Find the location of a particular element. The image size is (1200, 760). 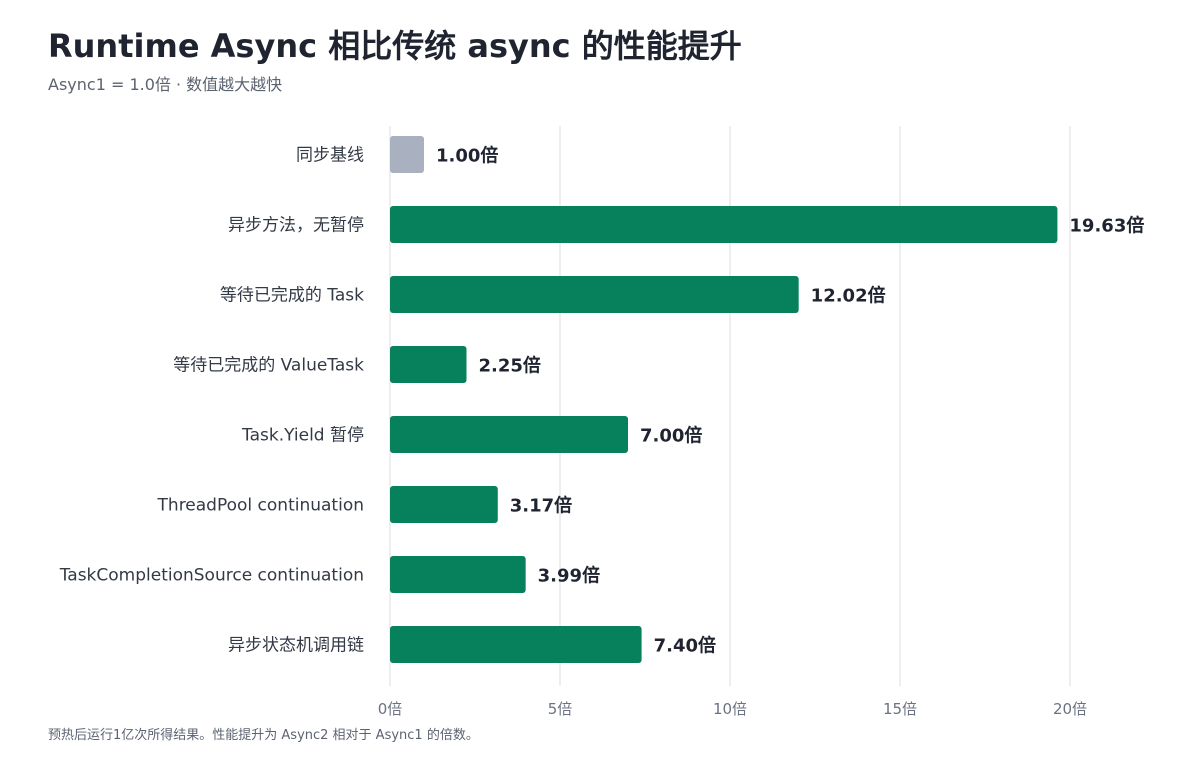

x-tick-label: 0倍 is located at coordinates (390, 709).